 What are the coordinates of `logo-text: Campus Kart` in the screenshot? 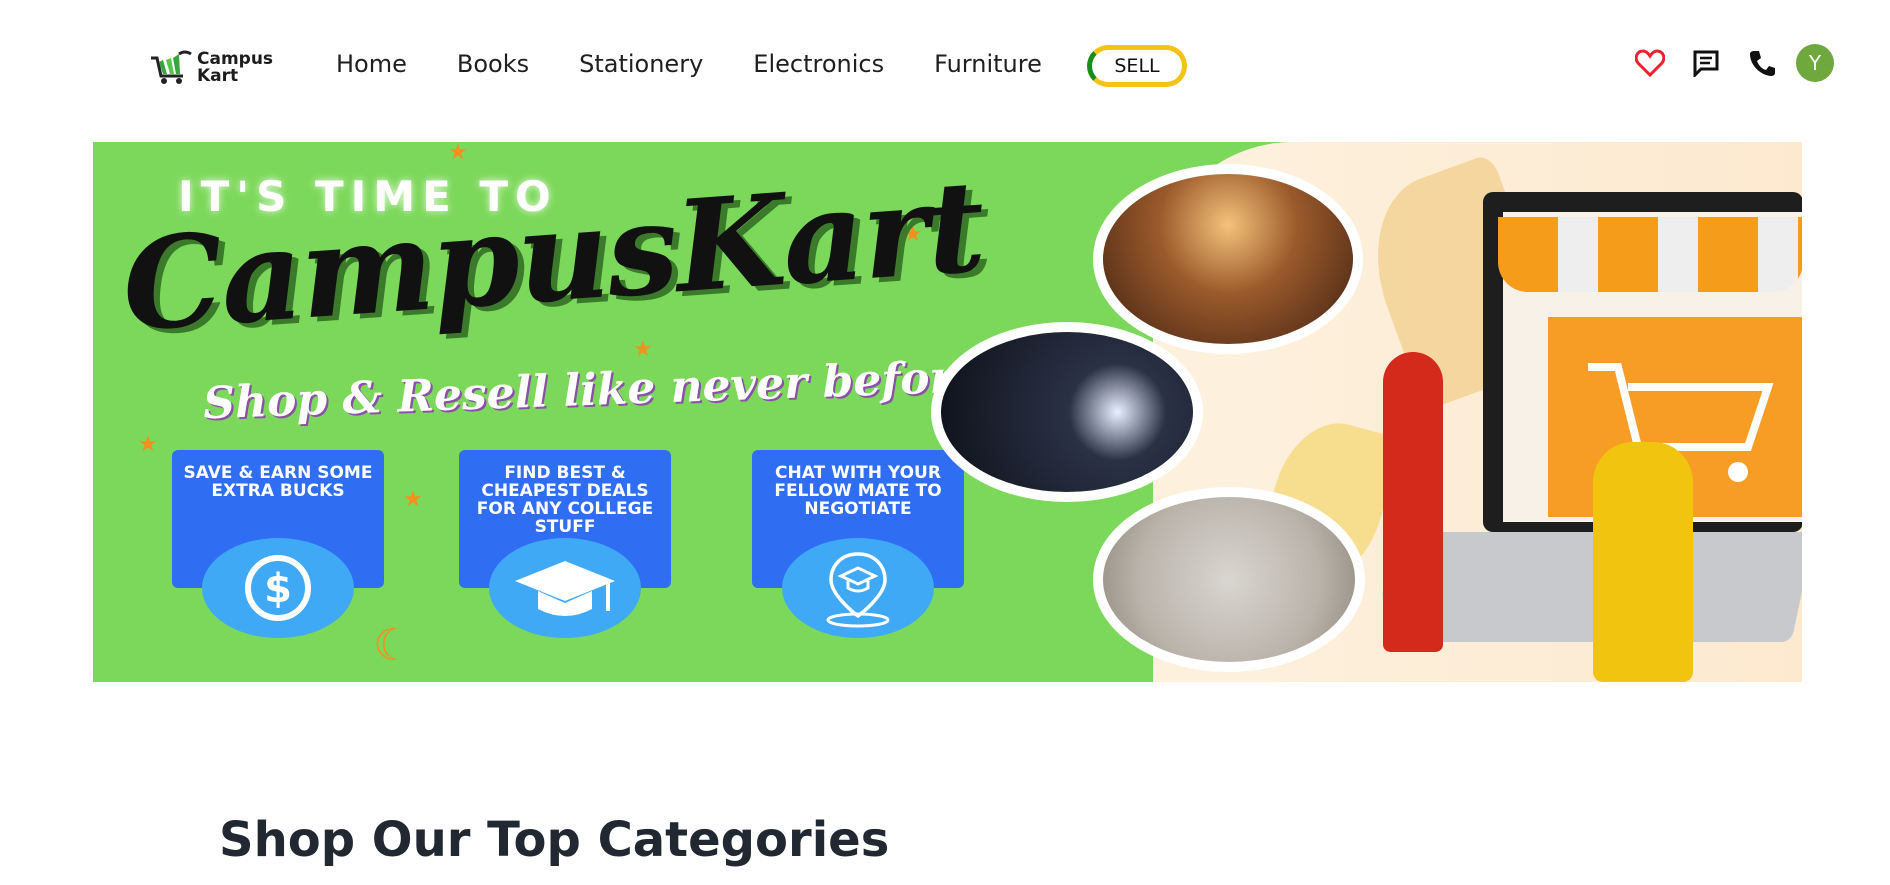 It's located at (235, 68).